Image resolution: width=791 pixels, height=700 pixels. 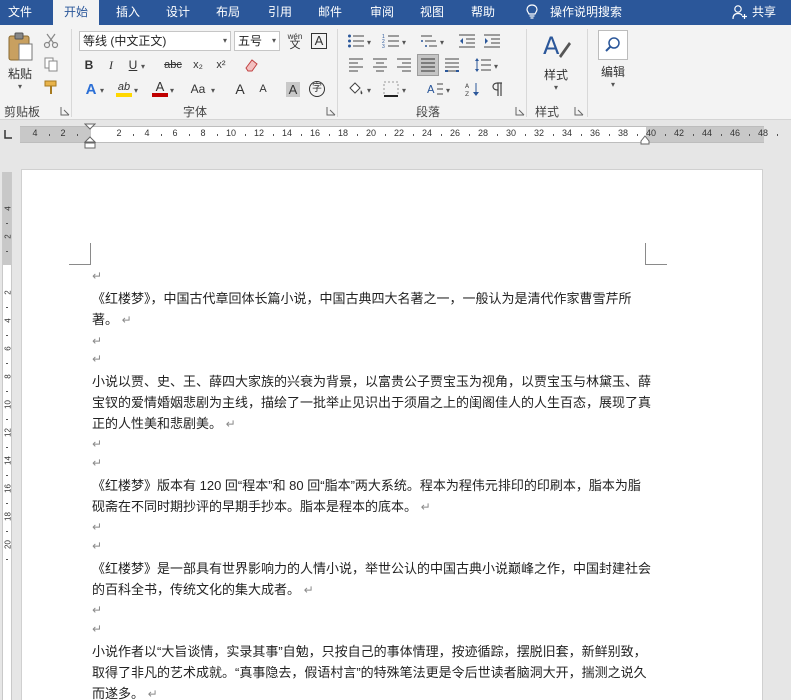 I want to click on tab-home: 开始, so click(x=76, y=12).